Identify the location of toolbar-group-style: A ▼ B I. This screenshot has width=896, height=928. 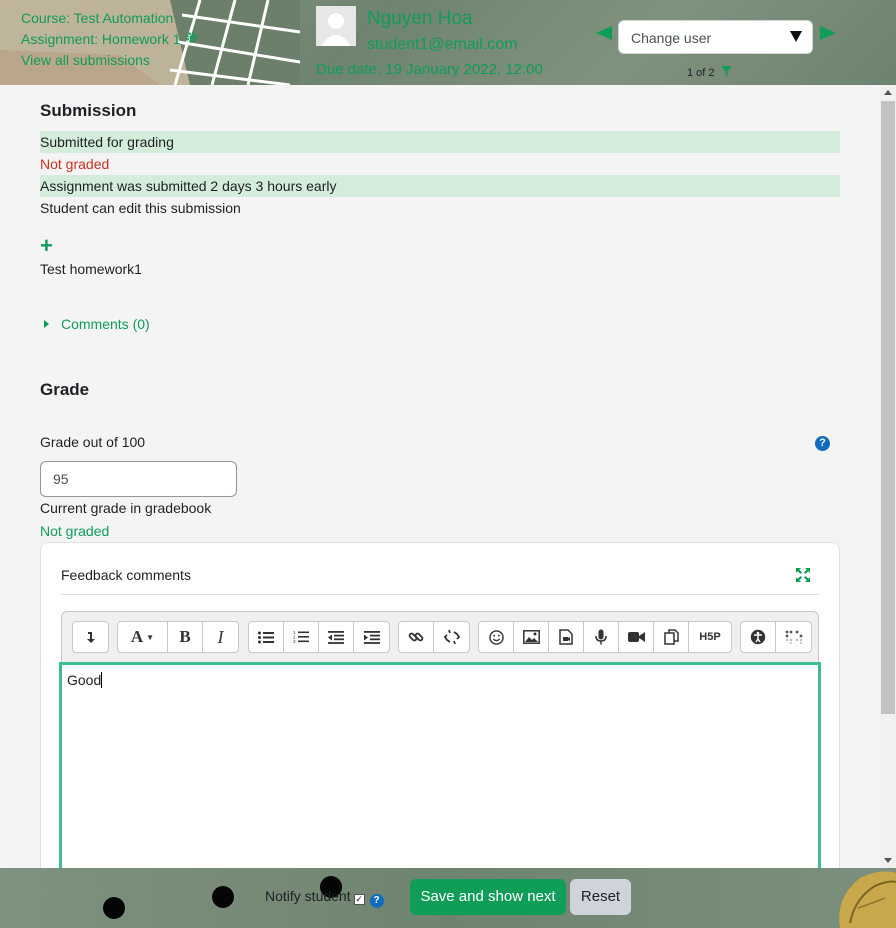
(178, 637).